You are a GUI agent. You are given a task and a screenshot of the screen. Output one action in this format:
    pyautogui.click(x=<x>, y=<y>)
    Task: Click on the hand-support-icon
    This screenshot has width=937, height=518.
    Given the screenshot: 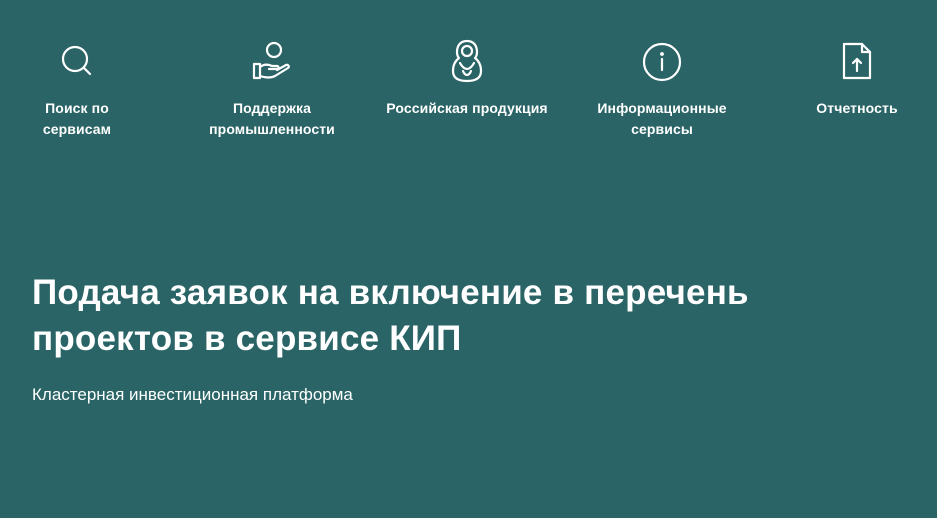 What is the action you would take?
    pyautogui.click(x=272, y=61)
    